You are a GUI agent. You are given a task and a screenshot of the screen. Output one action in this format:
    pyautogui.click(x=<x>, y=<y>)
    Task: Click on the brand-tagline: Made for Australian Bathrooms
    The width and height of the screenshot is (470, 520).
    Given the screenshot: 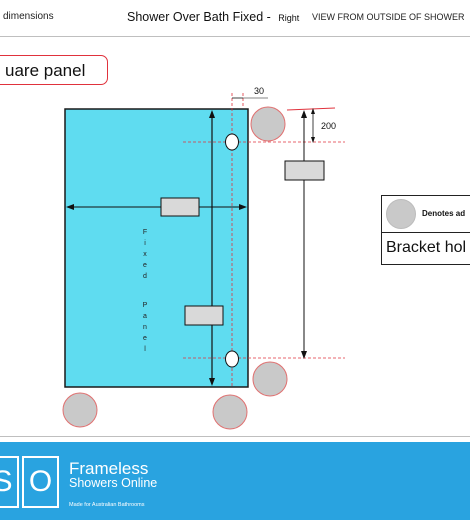 What is the action you would take?
    pyautogui.click(x=107, y=505)
    